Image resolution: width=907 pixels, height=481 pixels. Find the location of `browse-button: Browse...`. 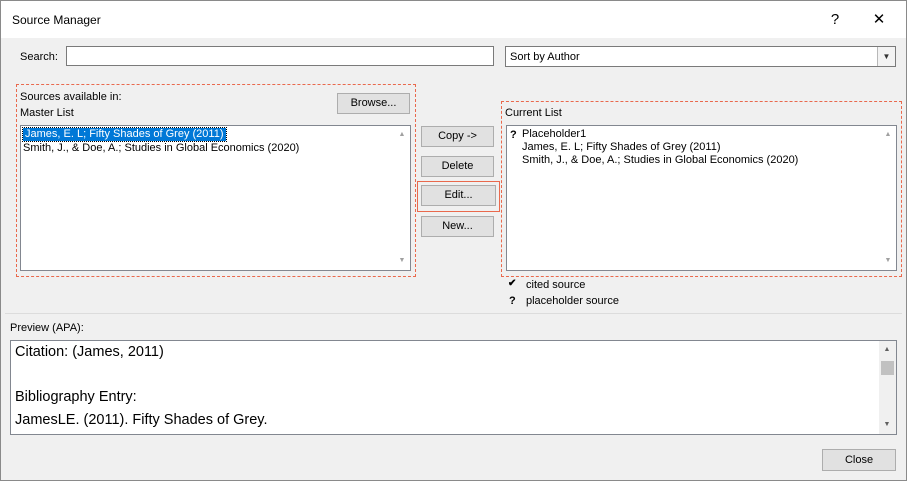

browse-button: Browse... is located at coordinates (373, 103).